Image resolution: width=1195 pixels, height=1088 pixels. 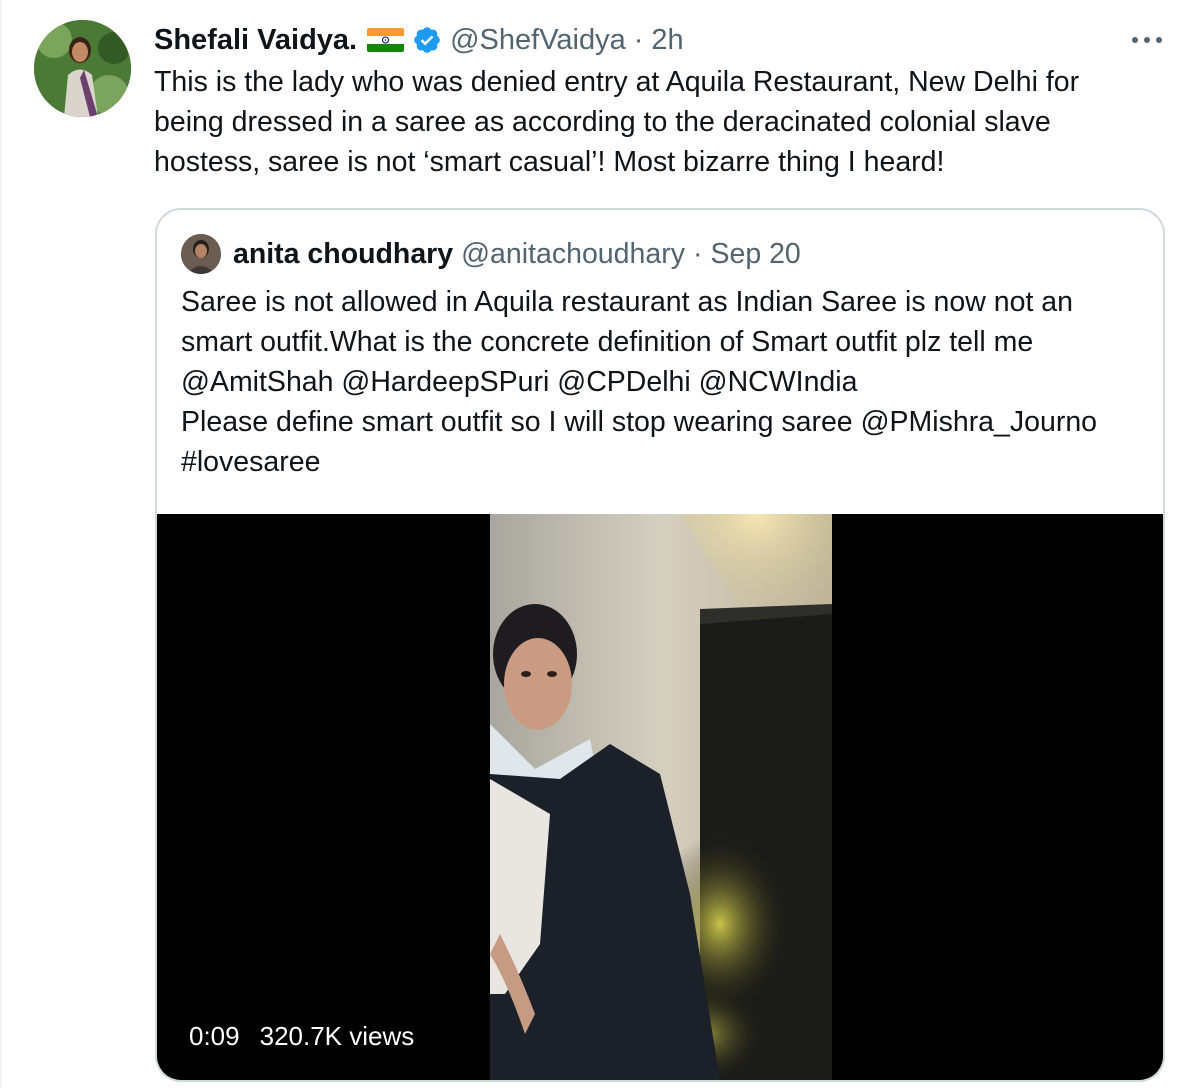 I want to click on video-view-count: 320.7K views, so click(x=337, y=1036).